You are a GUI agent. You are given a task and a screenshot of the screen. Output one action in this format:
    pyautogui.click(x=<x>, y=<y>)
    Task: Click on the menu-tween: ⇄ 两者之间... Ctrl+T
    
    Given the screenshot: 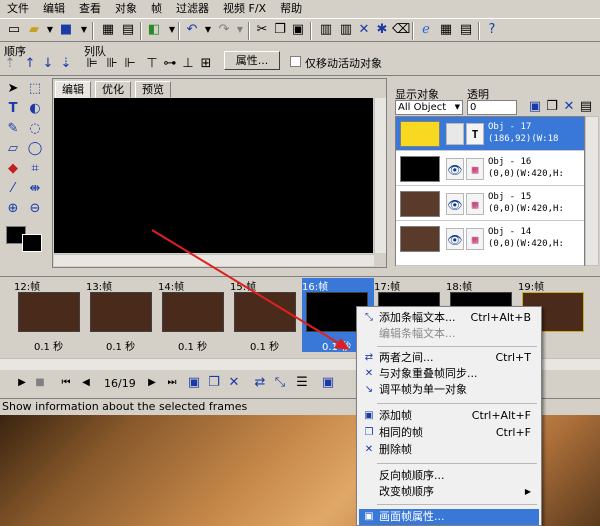 What is the action you would take?
    pyautogui.click(x=449, y=358)
    